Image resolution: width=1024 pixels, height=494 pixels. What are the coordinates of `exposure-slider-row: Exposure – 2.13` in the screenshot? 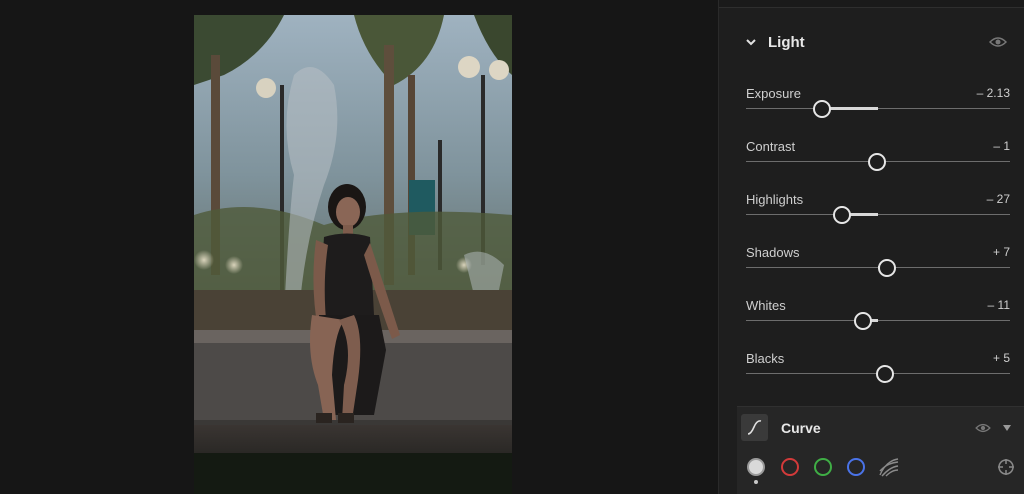 It's located at (878, 106).